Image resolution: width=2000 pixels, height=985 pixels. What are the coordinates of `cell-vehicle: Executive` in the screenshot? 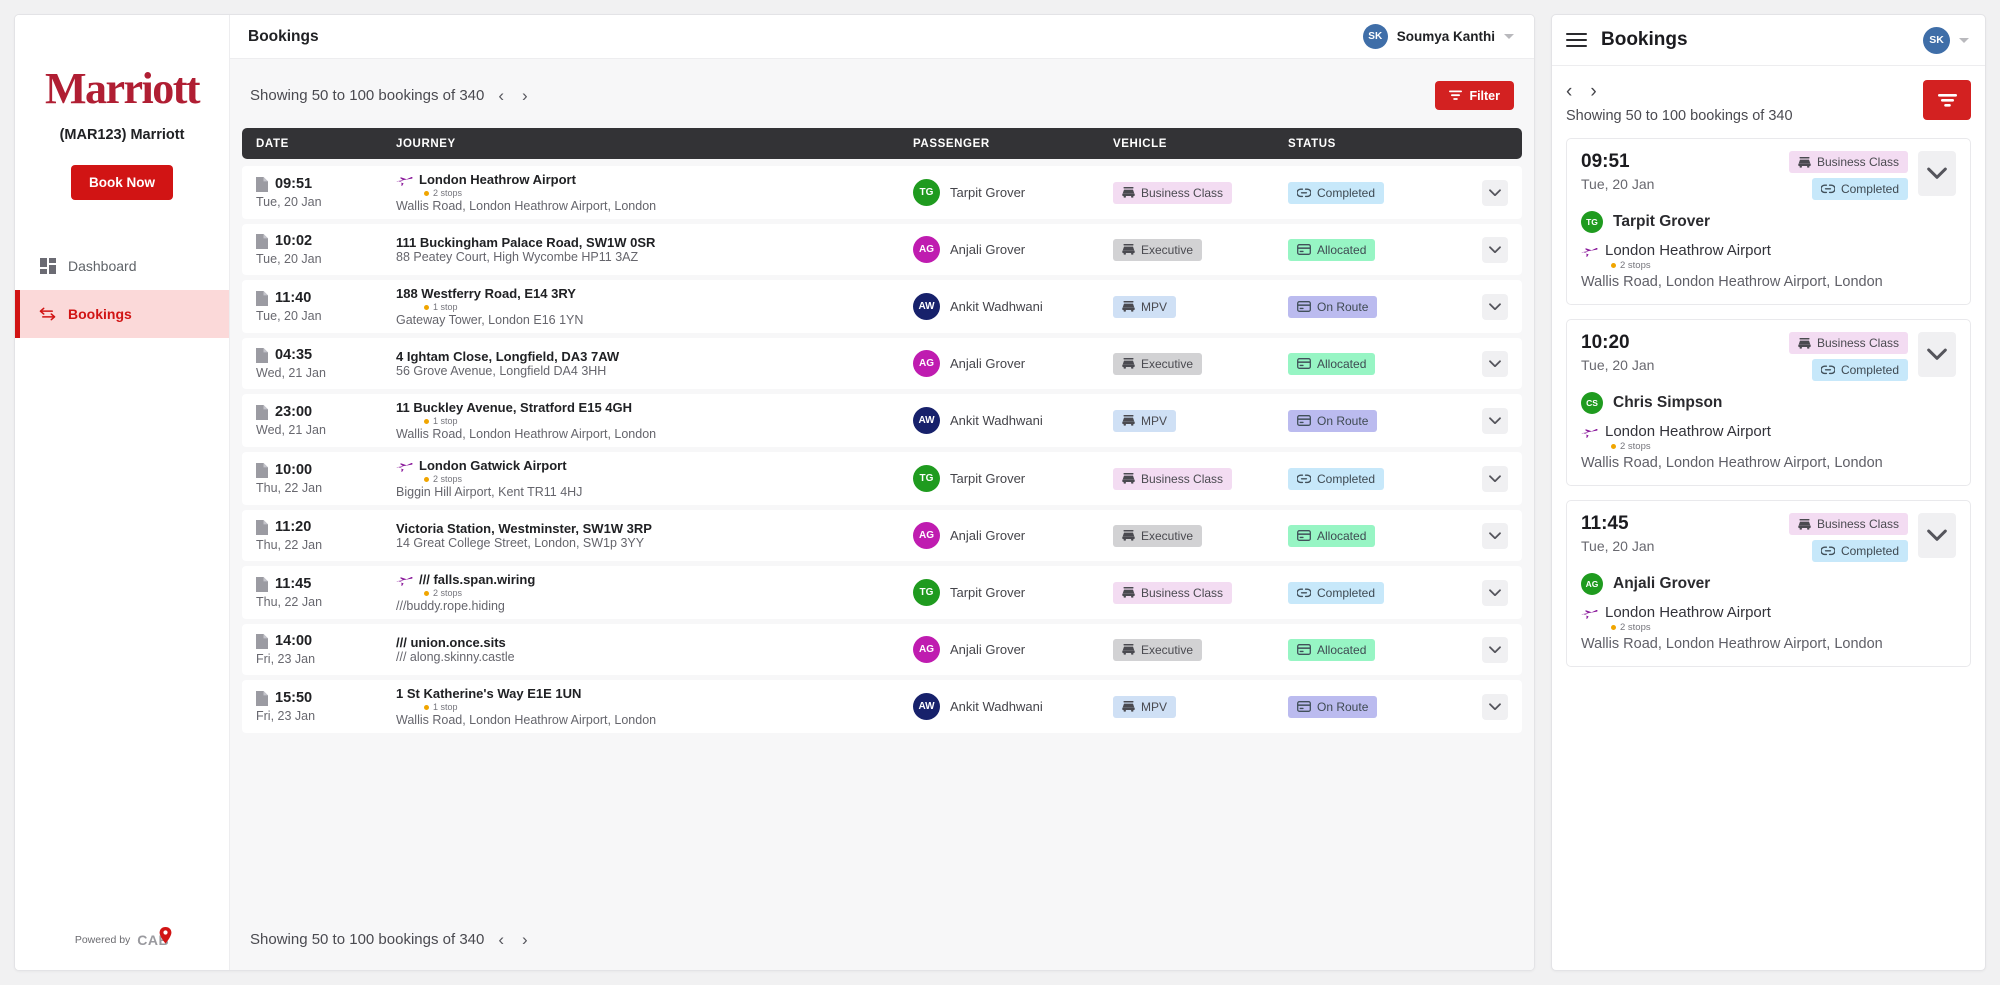 It's located at (1200, 363).